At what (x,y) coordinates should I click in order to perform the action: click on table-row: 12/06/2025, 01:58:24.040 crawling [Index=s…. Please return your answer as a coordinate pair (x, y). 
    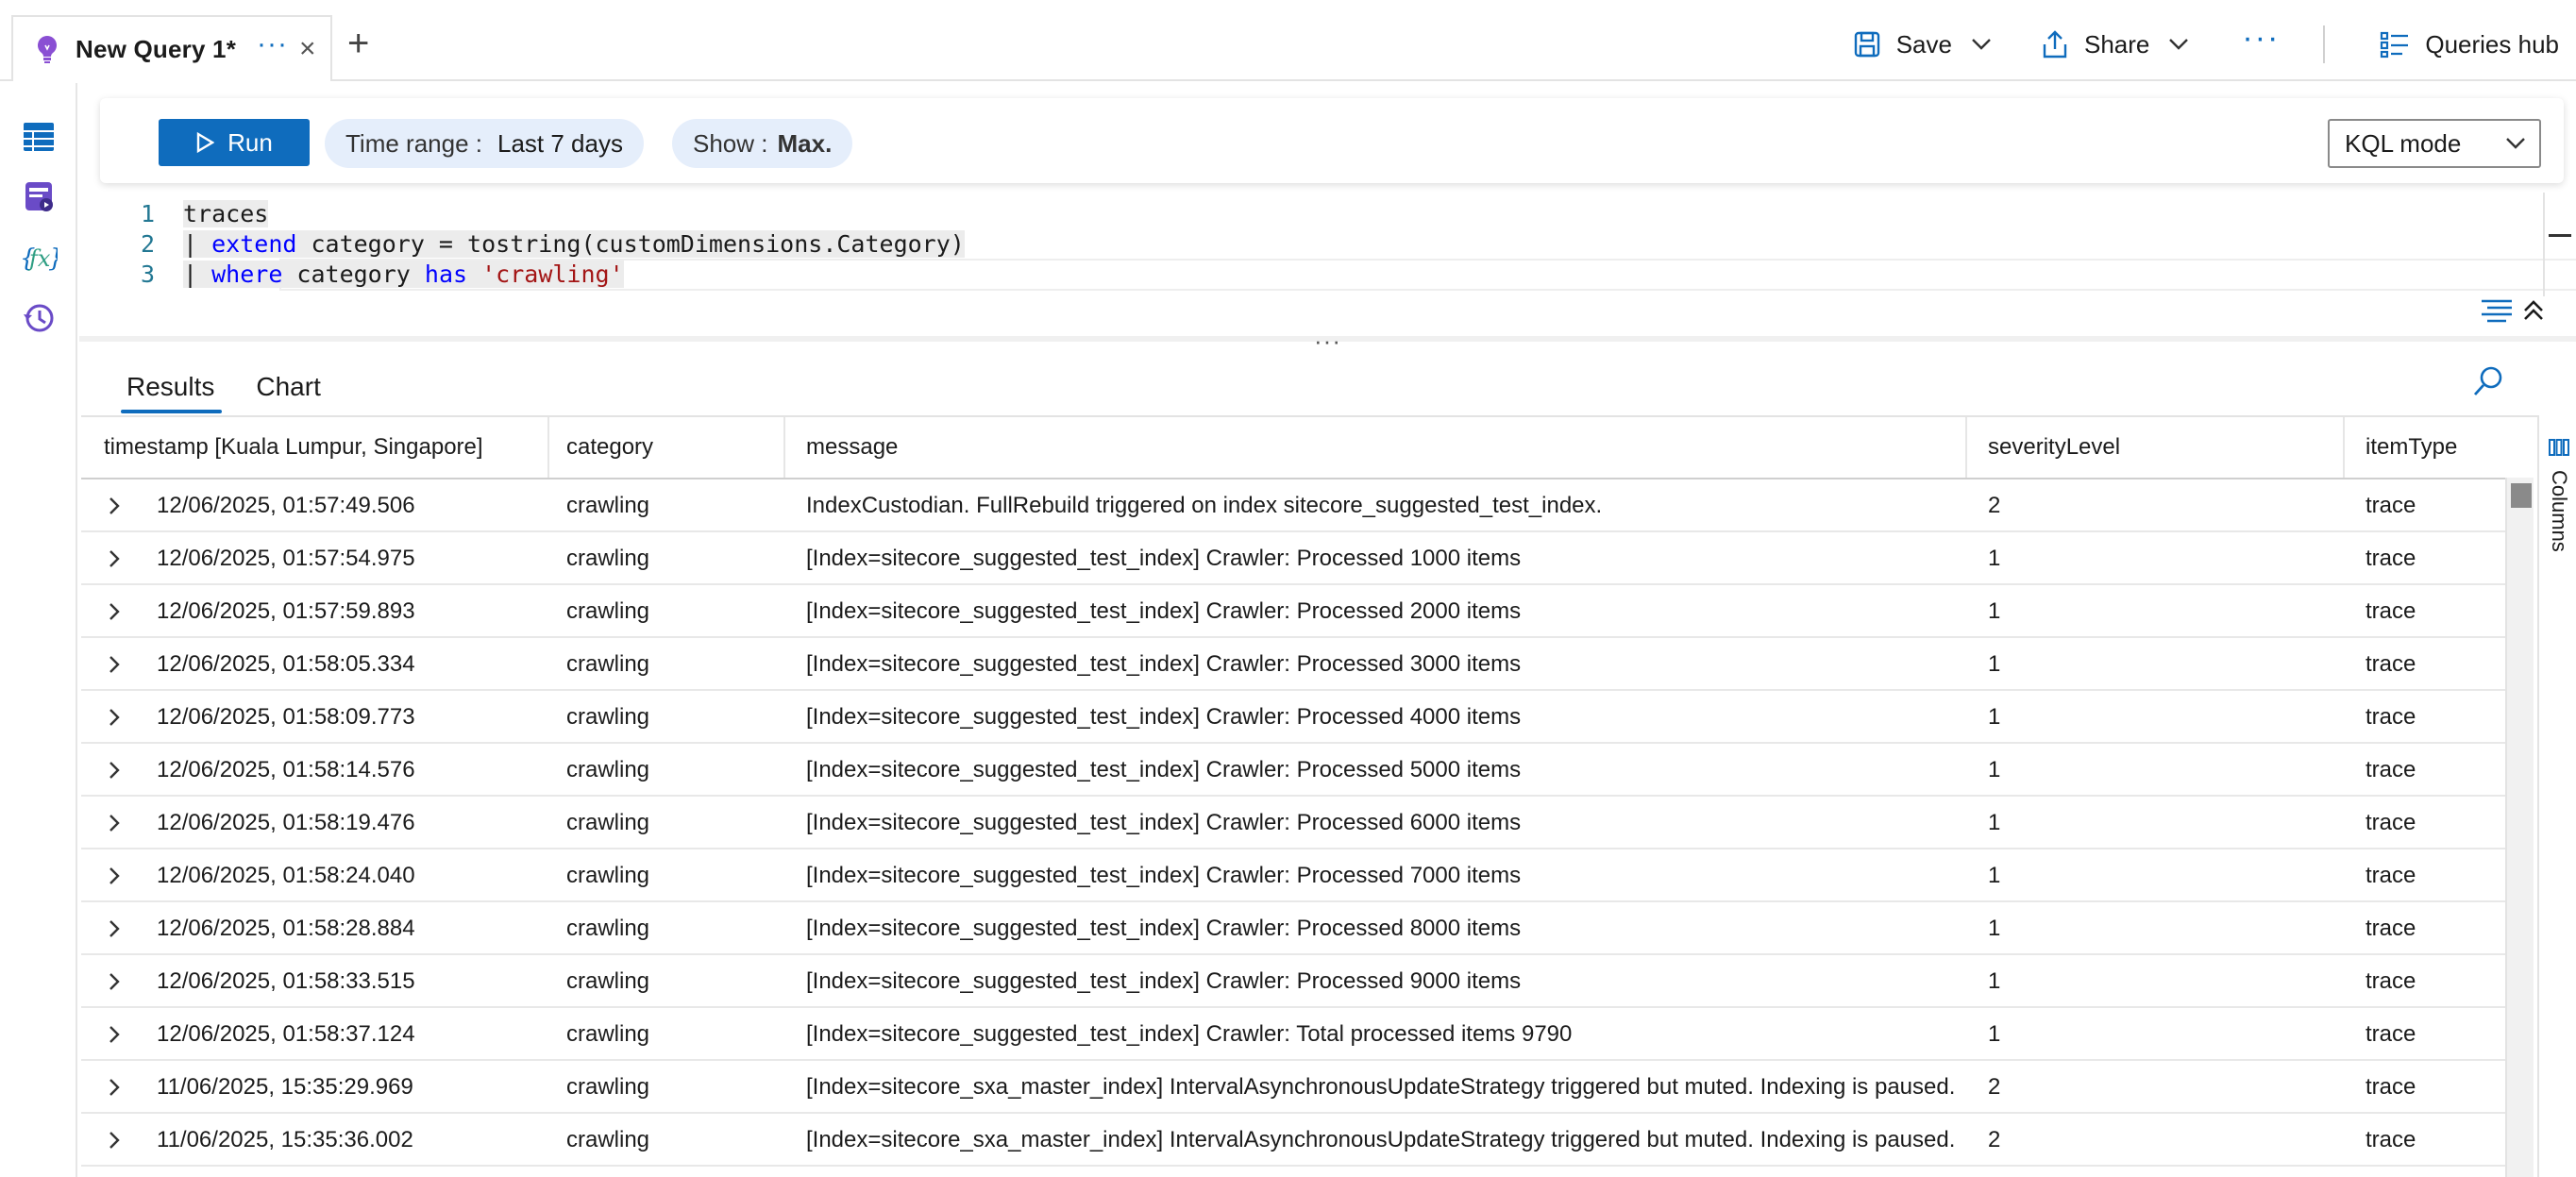
    Looking at the image, I should click on (1293, 875).